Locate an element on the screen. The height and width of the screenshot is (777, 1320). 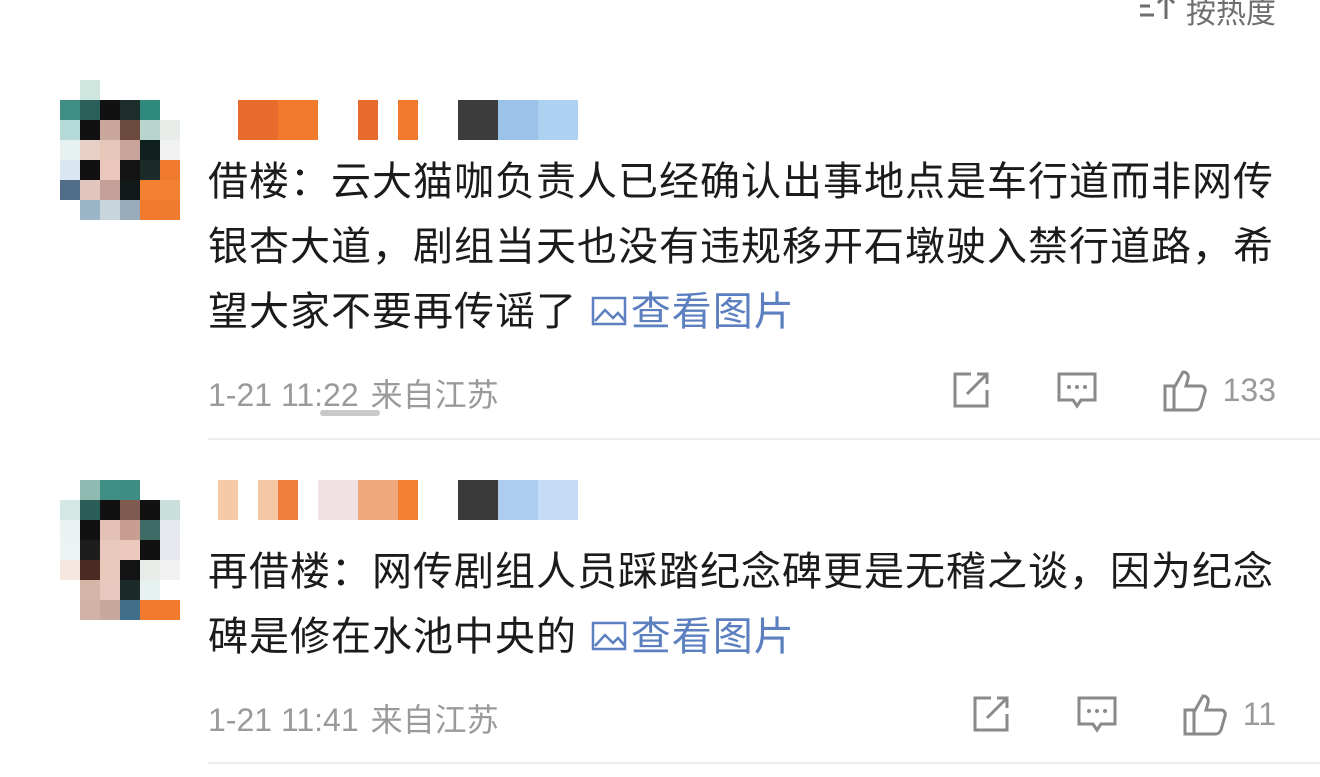
comment-text: 再借楼：网传剧组人员踩踏纪念碑更是无稽之谈，因为纪念碑是修在水池中央的 查看图片 is located at coordinates (748, 605).